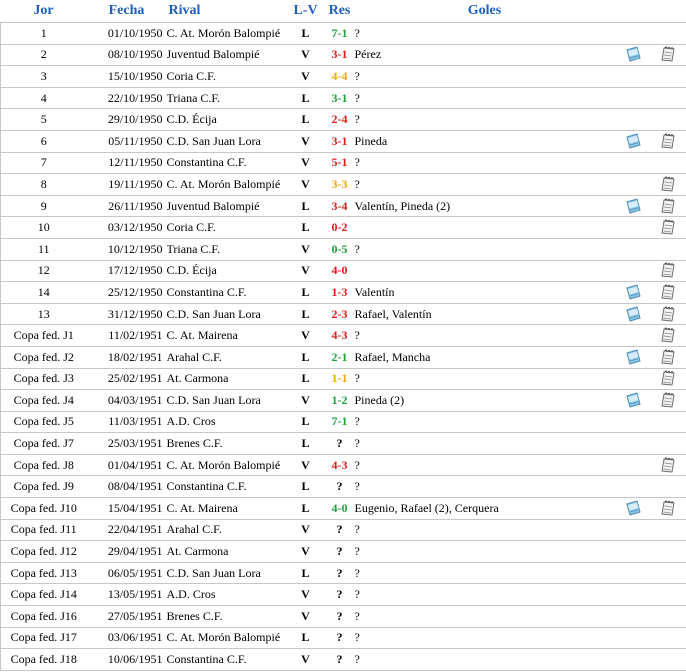 The width and height of the screenshot is (686, 672). Describe the element at coordinates (43, 529) in the screenshot. I see `cell-jor: Copa fed. J11` at that location.